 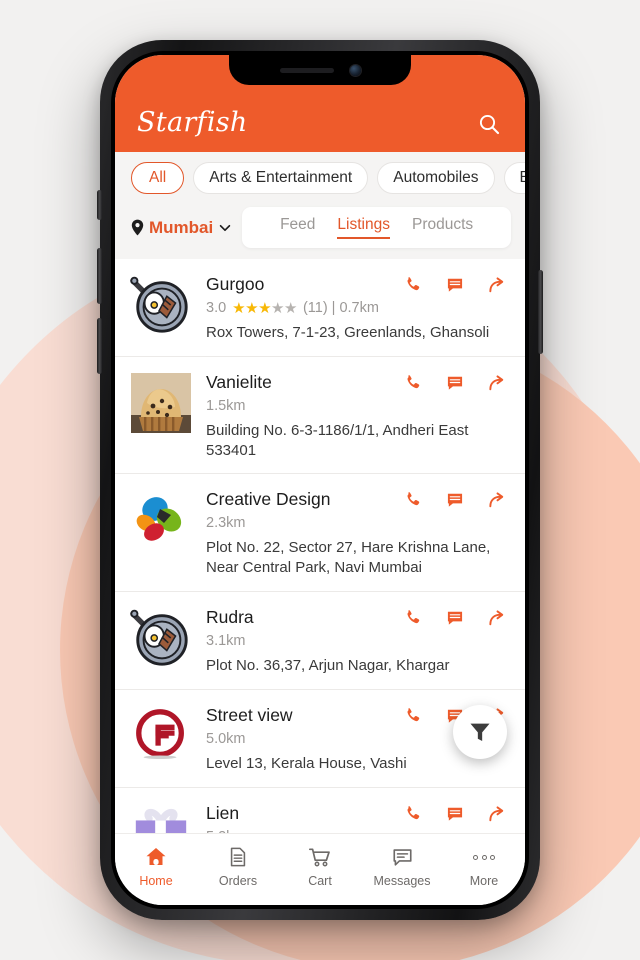 I want to click on listing-name: Creative Design, so click(x=268, y=499).